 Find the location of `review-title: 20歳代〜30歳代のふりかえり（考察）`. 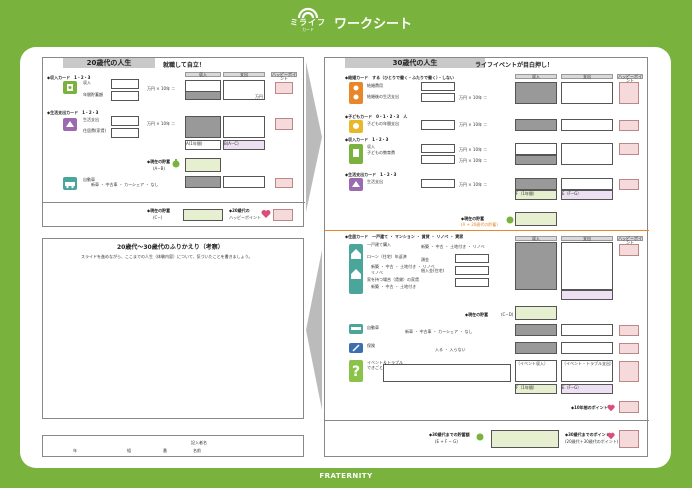

review-title: 20歳代〜30歳代のふりかえり（考察） is located at coordinates (170, 247).